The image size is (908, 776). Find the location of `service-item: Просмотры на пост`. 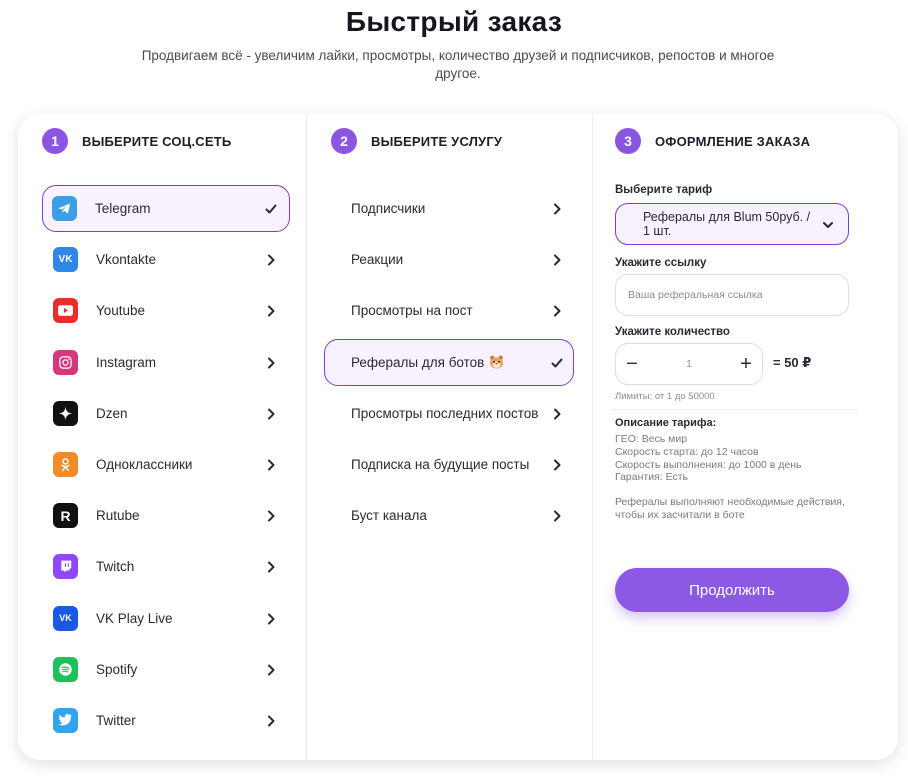

service-item: Просмотры на пост is located at coordinates (449, 310).